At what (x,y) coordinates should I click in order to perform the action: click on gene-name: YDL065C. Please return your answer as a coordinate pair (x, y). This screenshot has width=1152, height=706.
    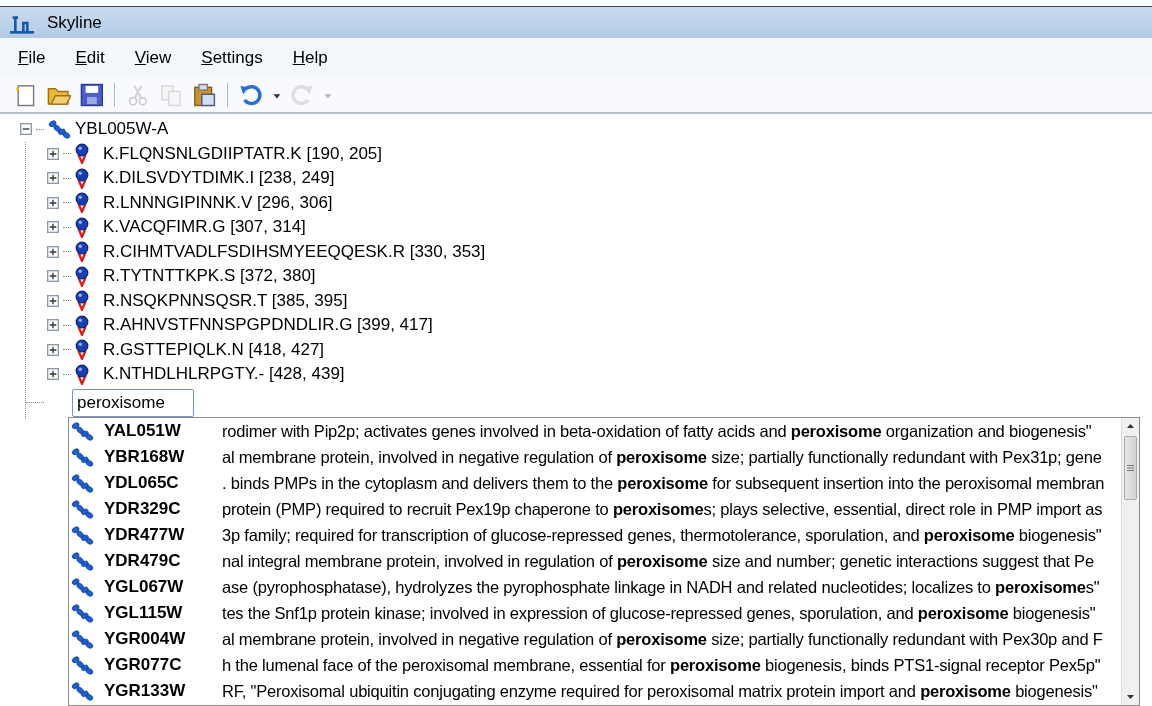
    Looking at the image, I should click on (142, 483).